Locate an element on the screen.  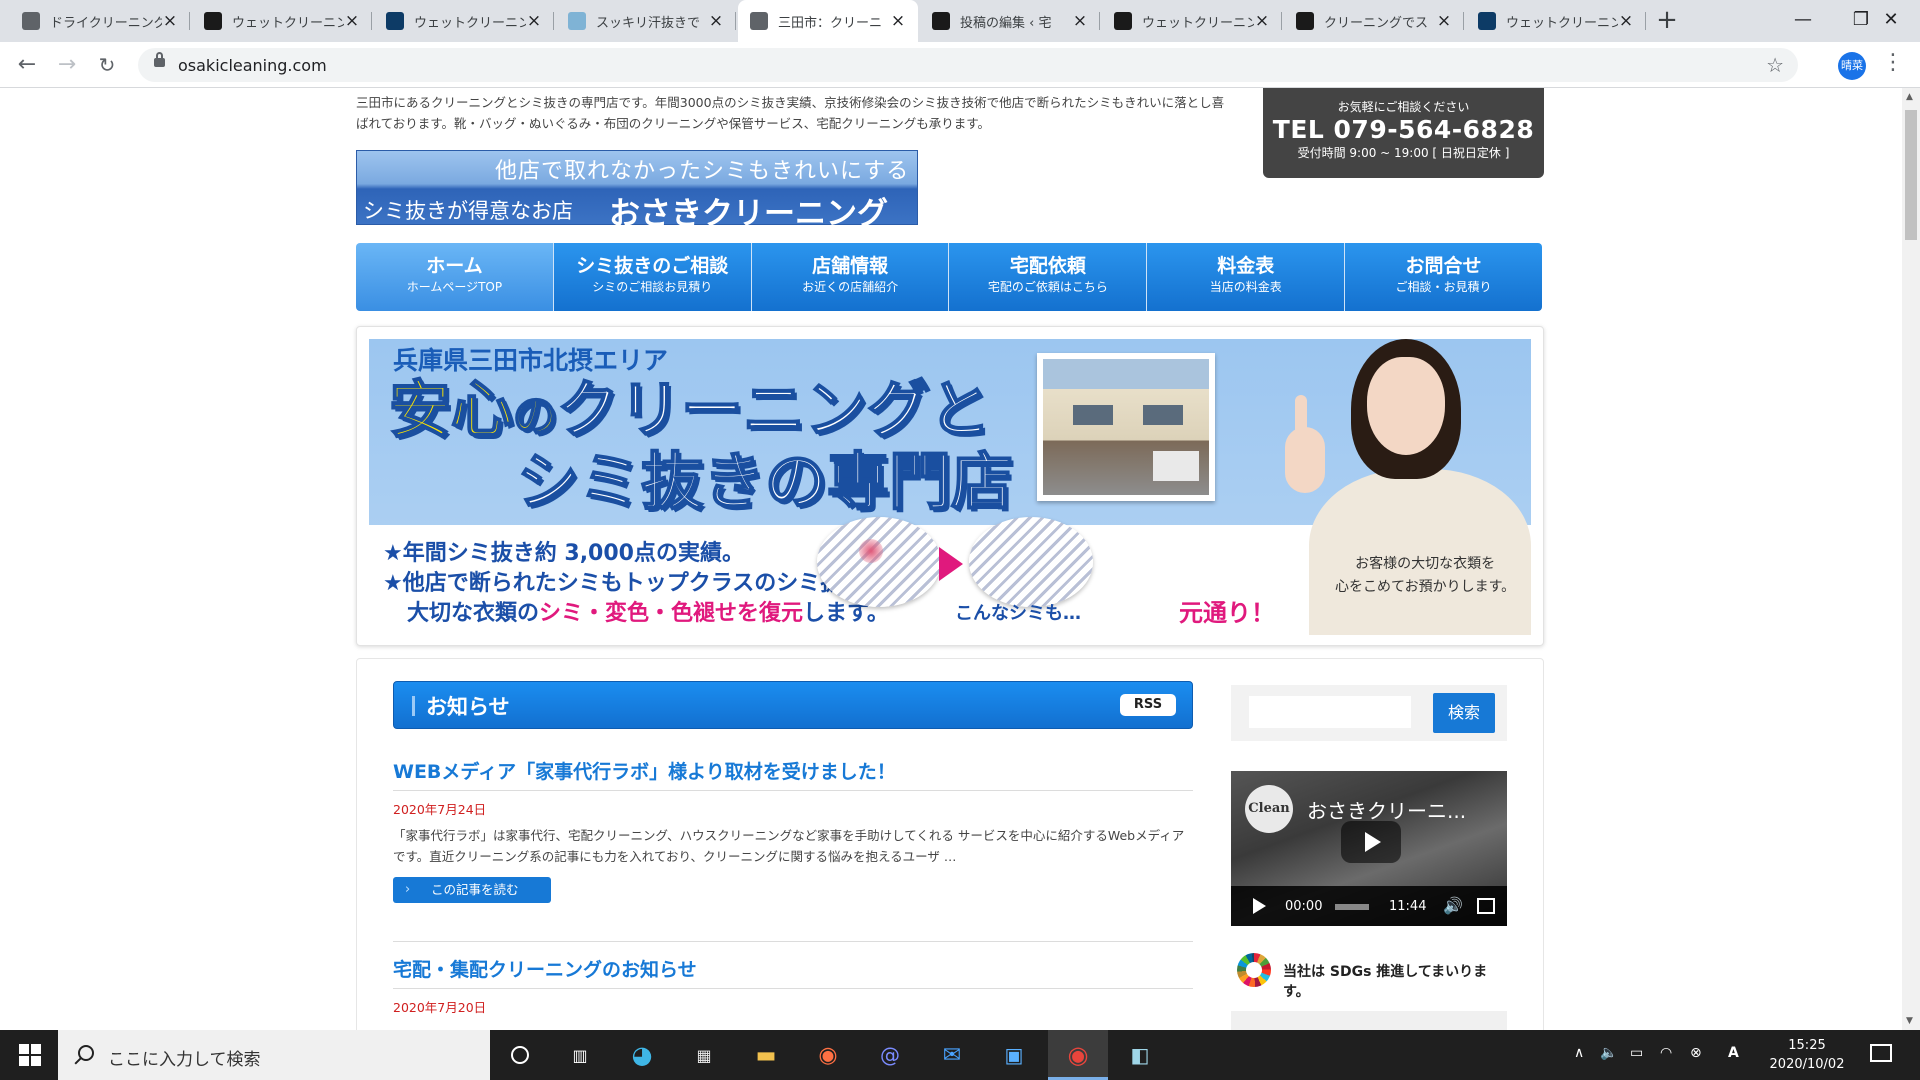
tab-label: クリーニングでス is located at coordinates (1376, 23).